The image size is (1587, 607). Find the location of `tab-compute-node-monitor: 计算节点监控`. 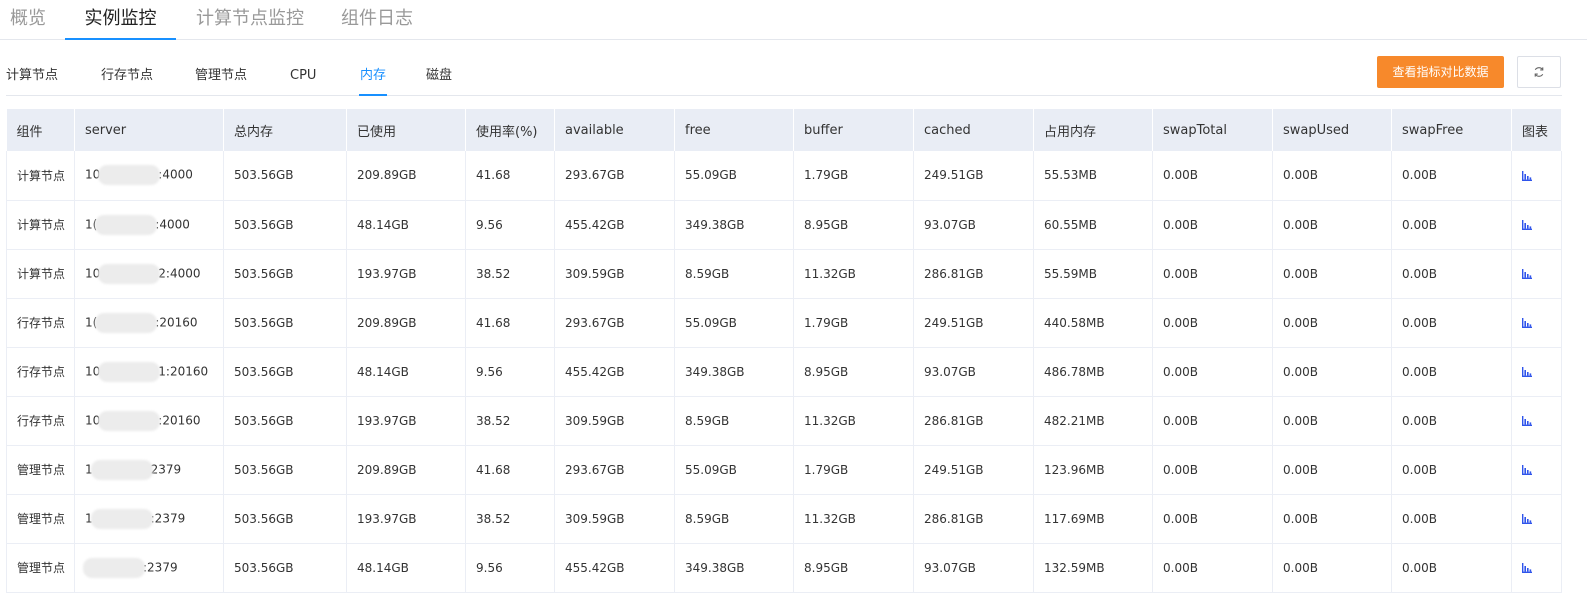

tab-compute-node-monitor: 计算节点监控 is located at coordinates (250, 20).